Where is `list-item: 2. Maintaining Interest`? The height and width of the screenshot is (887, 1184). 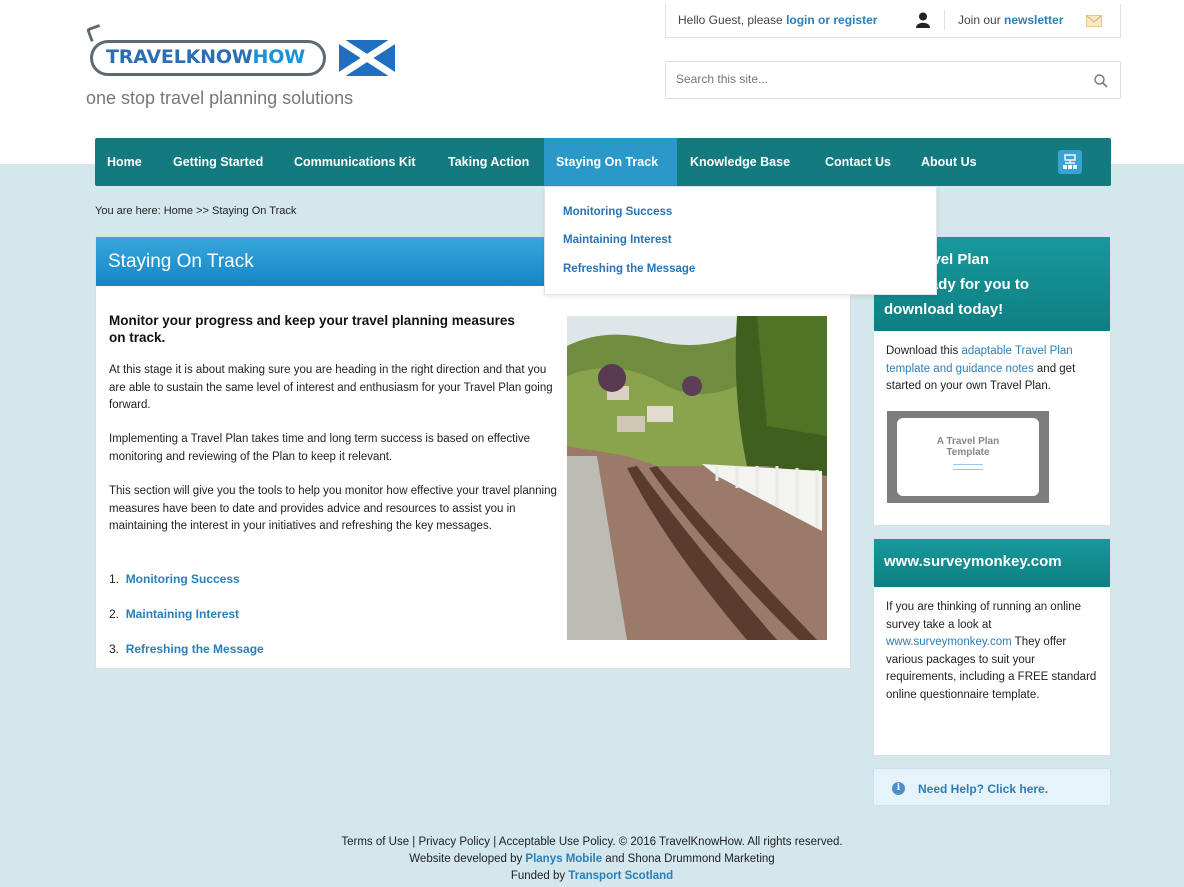 list-item: 2. Maintaining Interest is located at coordinates (174, 614).